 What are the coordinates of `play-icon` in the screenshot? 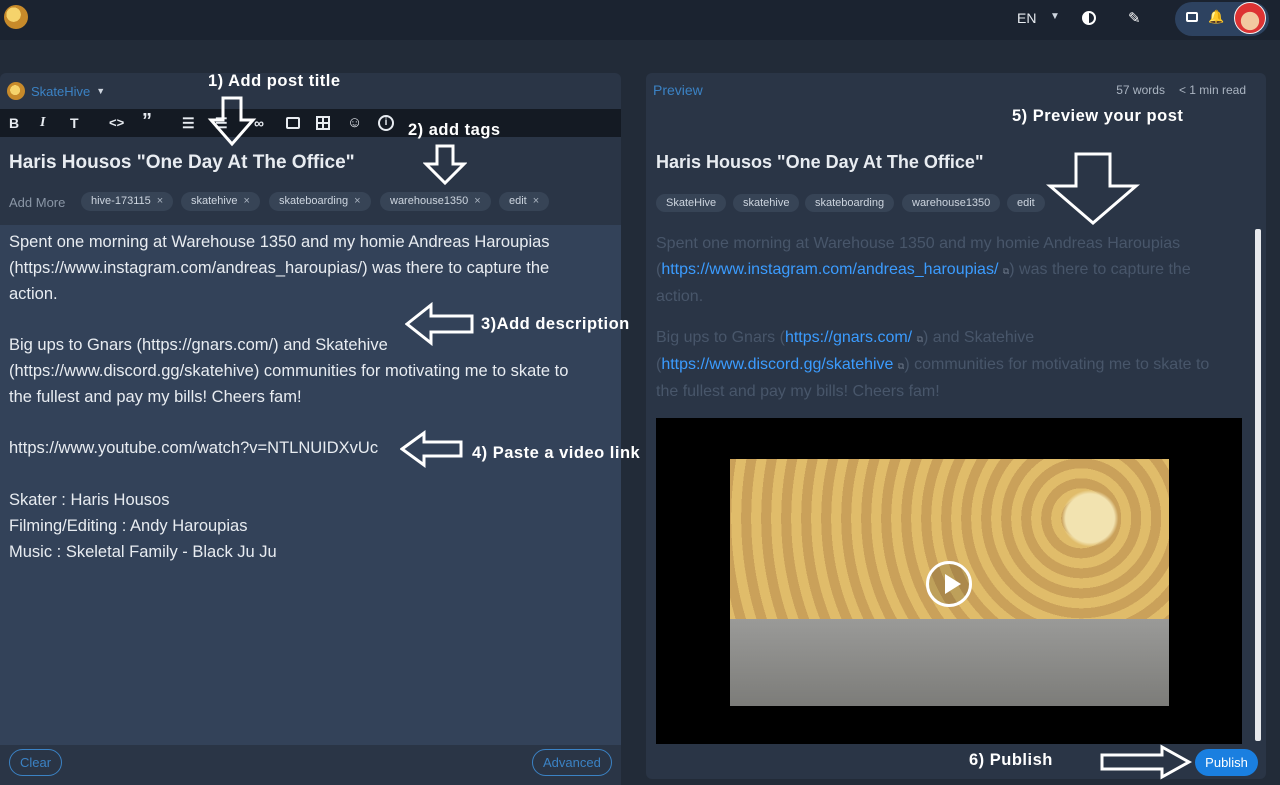 It's located at (949, 584).